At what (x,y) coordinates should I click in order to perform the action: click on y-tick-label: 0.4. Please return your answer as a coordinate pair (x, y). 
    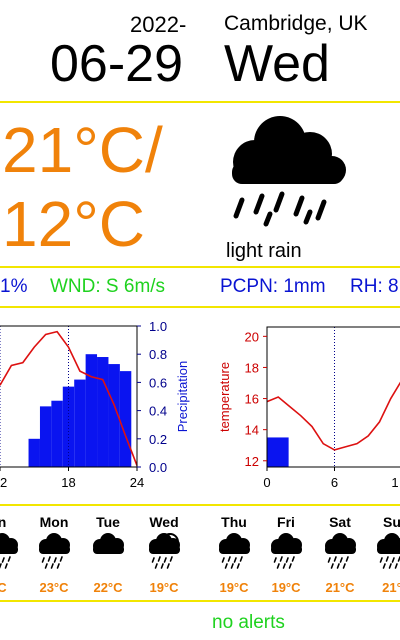
    Looking at the image, I should click on (158, 411).